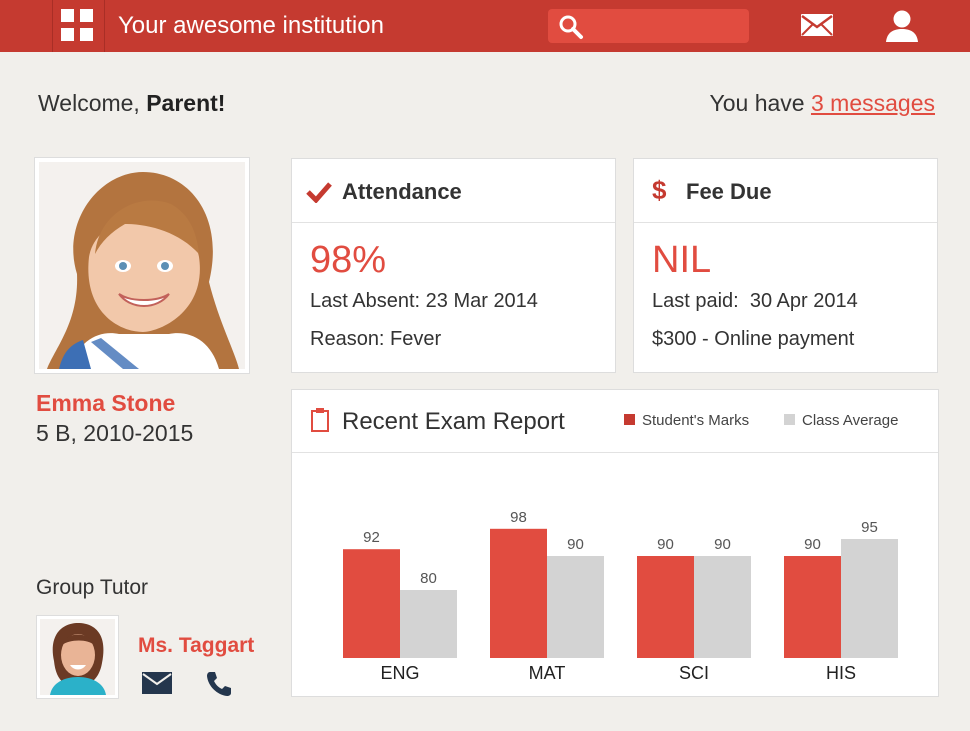  Describe the element at coordinates (812, 607) in the screenshot. I see `bar-his-student` at that location.